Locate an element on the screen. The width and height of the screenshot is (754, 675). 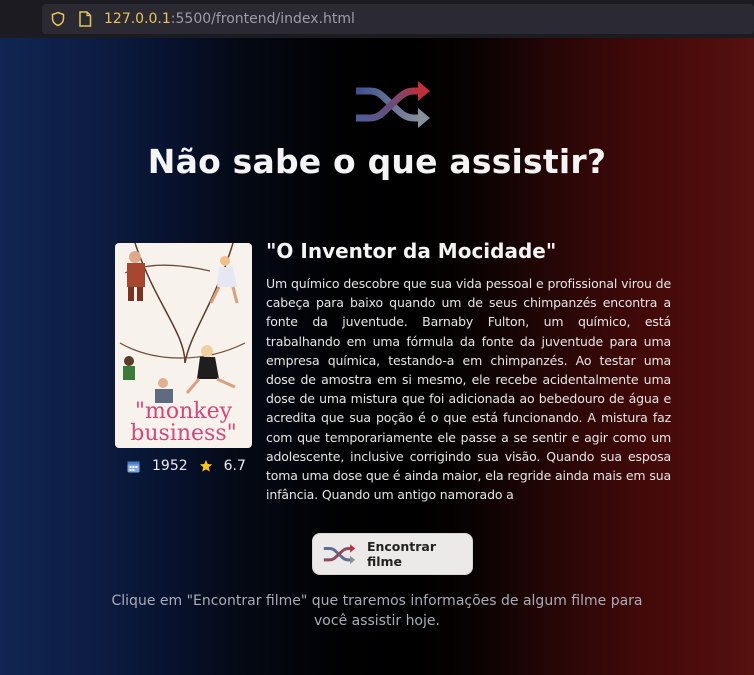
poster-title-line2: business" is located at coordinates (183, 433).